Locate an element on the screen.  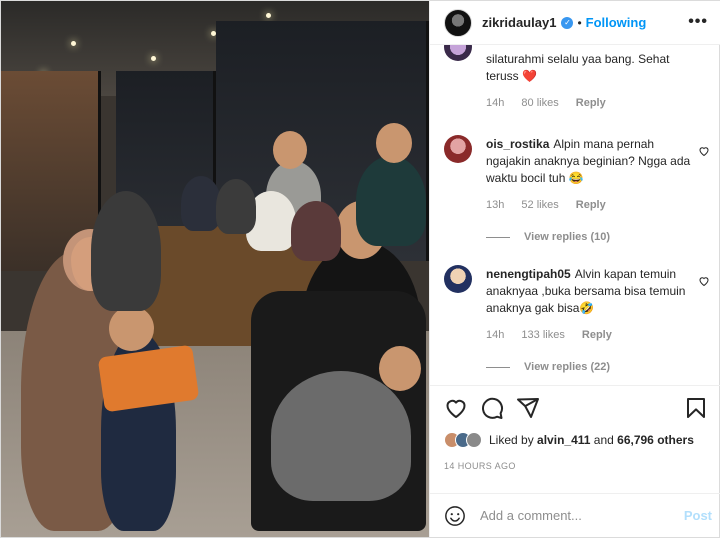
add-comment-bar: Post is located at coordinates (575, 515).